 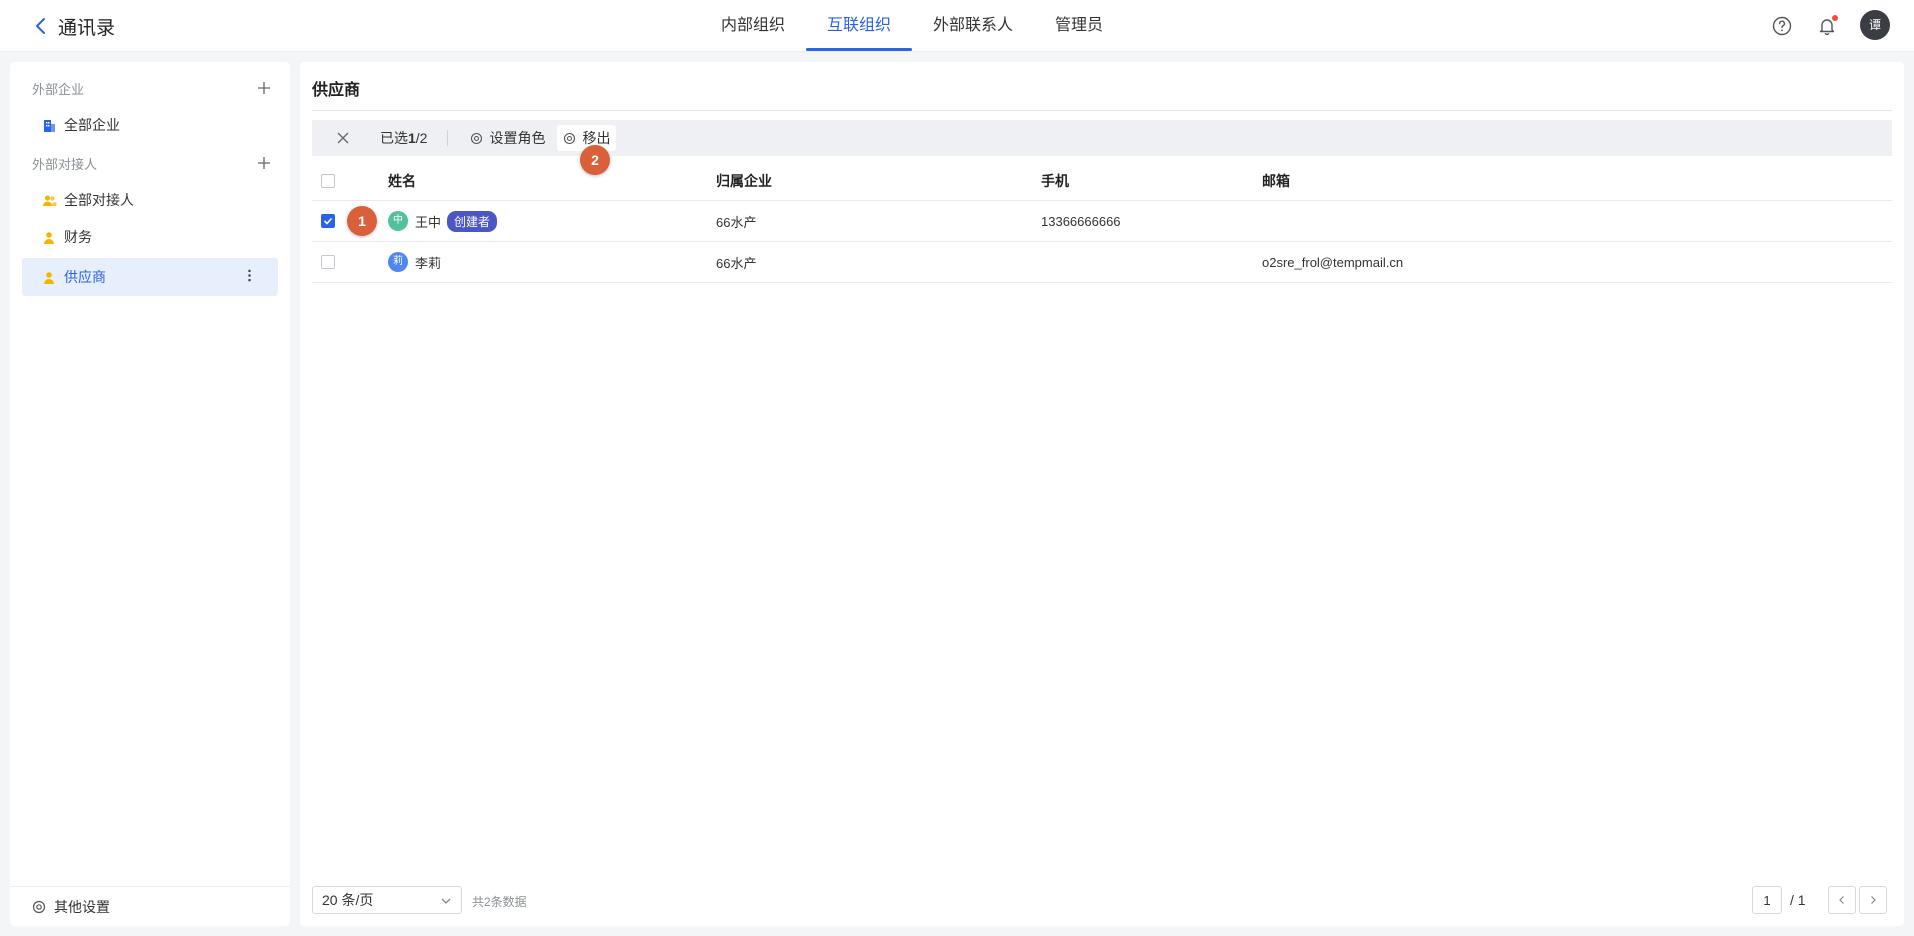 What do you see at coordinates (412, 138) in the screenshot?
I see `selection-selected: 1` at bounding box center [412, 138].